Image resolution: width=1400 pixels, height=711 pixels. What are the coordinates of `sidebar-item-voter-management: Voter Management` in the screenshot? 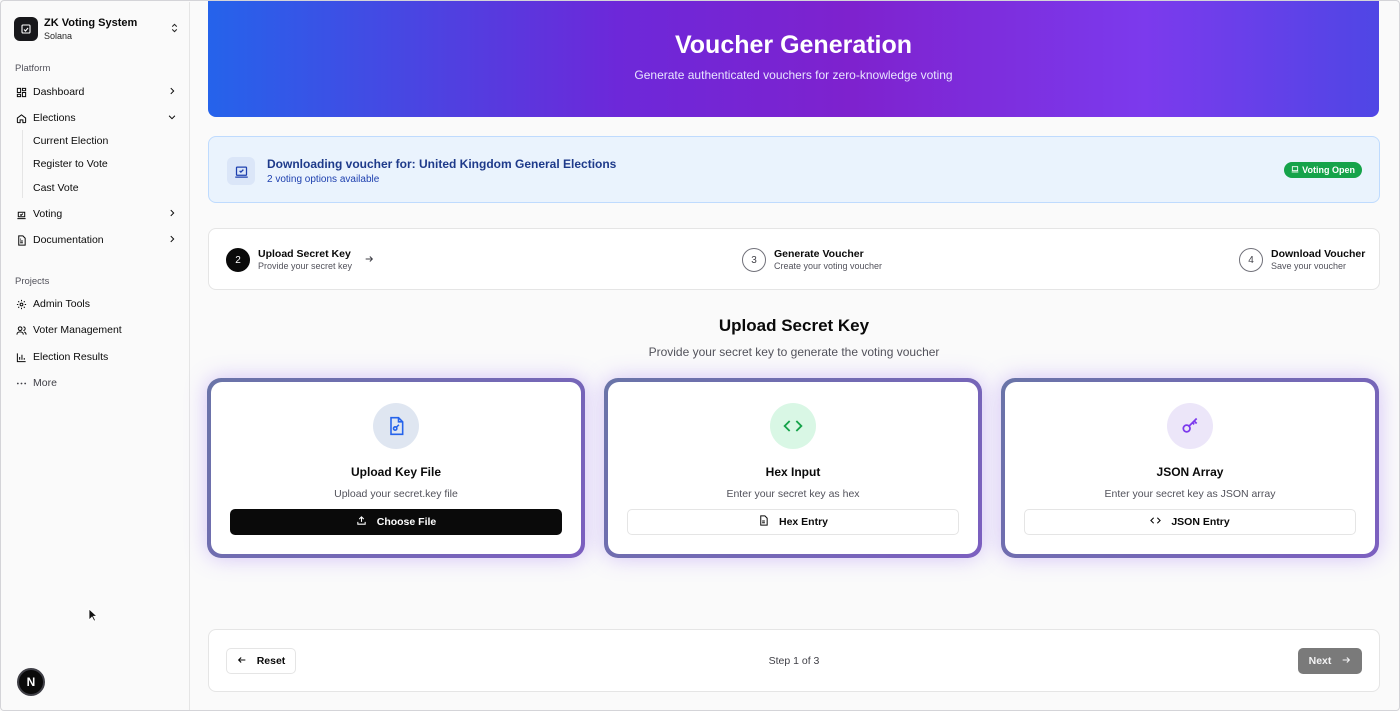 It's located at (97, 330).